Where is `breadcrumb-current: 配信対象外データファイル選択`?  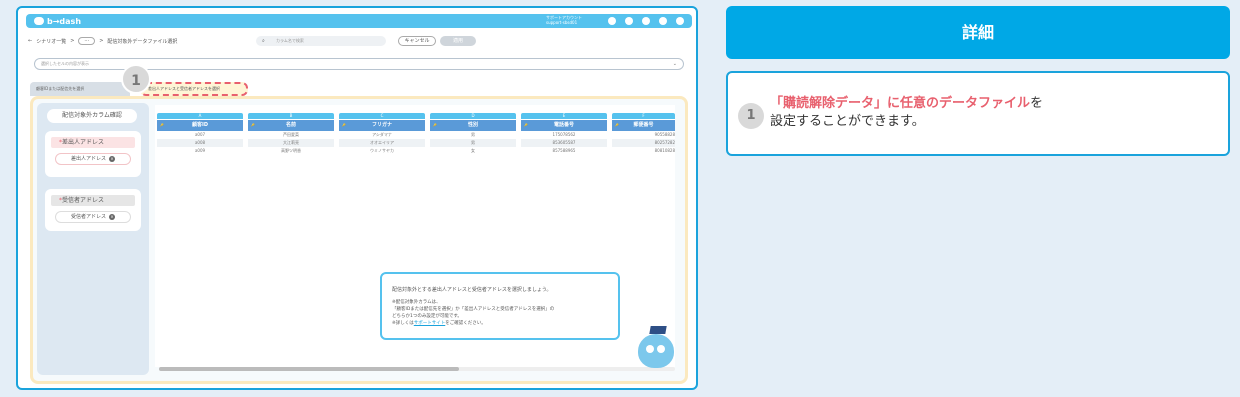
breadcrumb-current: 配信対象外データファイル選択 is located at coordinates (142, 41).